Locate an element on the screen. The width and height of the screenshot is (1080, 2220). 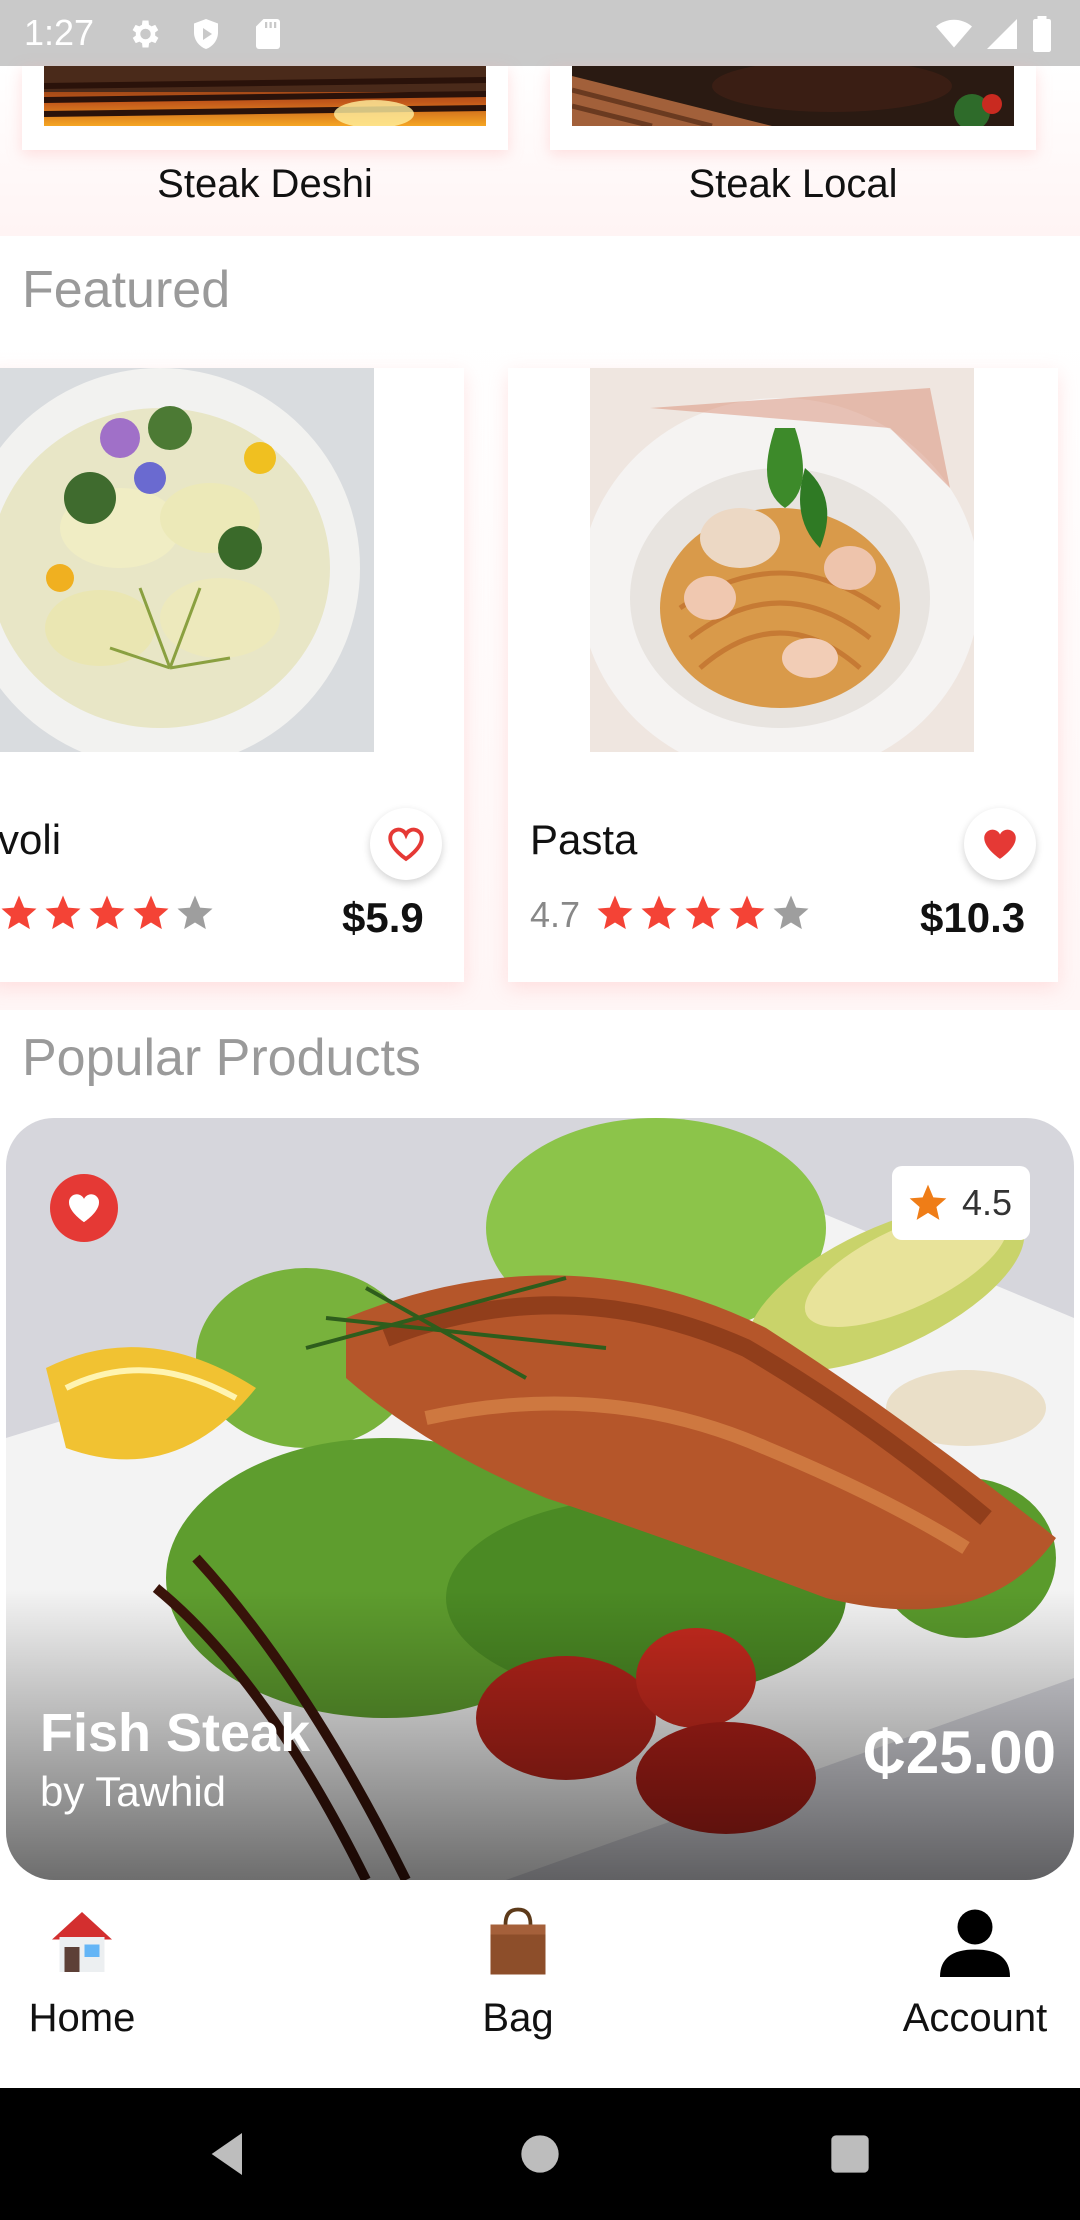
featured-card-ravioli: voli $5.9 is located at coordinates (232, 675).